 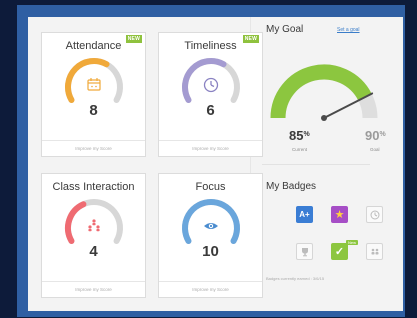 I want to click on score-value: 6, so click(x=210, y=110).